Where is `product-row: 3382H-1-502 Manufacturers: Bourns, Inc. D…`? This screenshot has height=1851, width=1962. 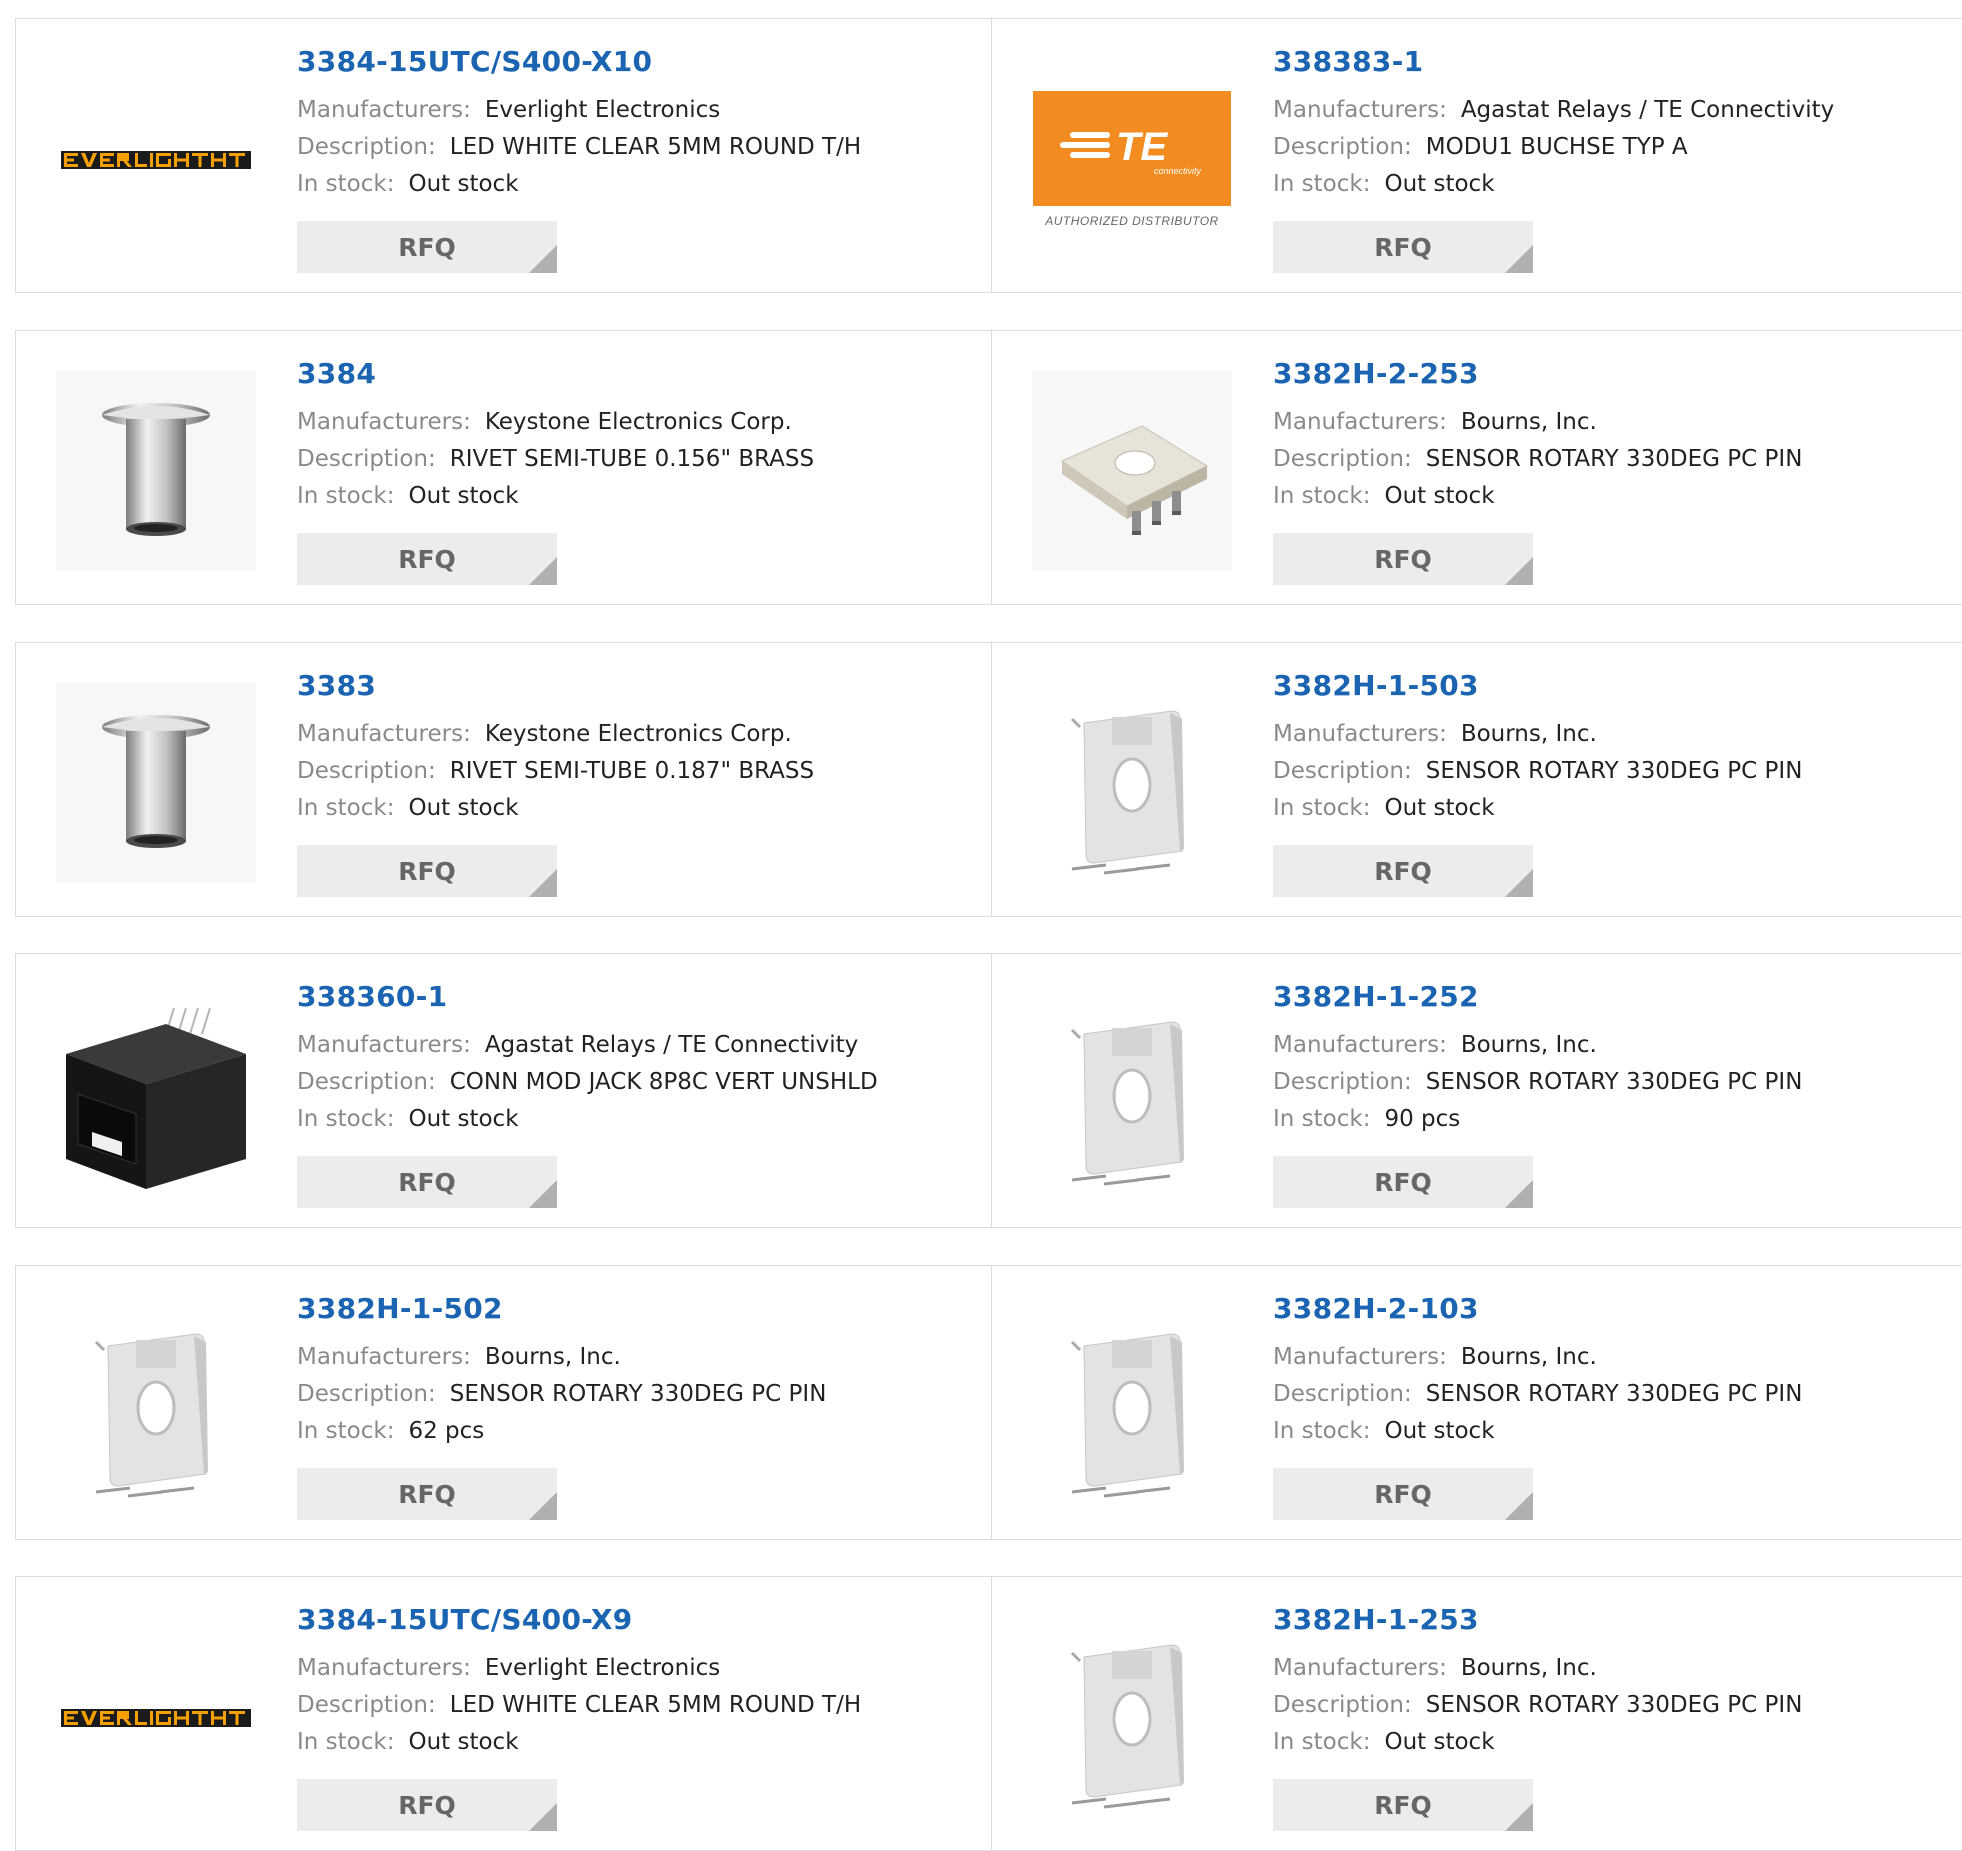 product-row: 3382H-1-502 Manufacturers: Bourns, Inc. D… is located at coordinates (988, 1402).